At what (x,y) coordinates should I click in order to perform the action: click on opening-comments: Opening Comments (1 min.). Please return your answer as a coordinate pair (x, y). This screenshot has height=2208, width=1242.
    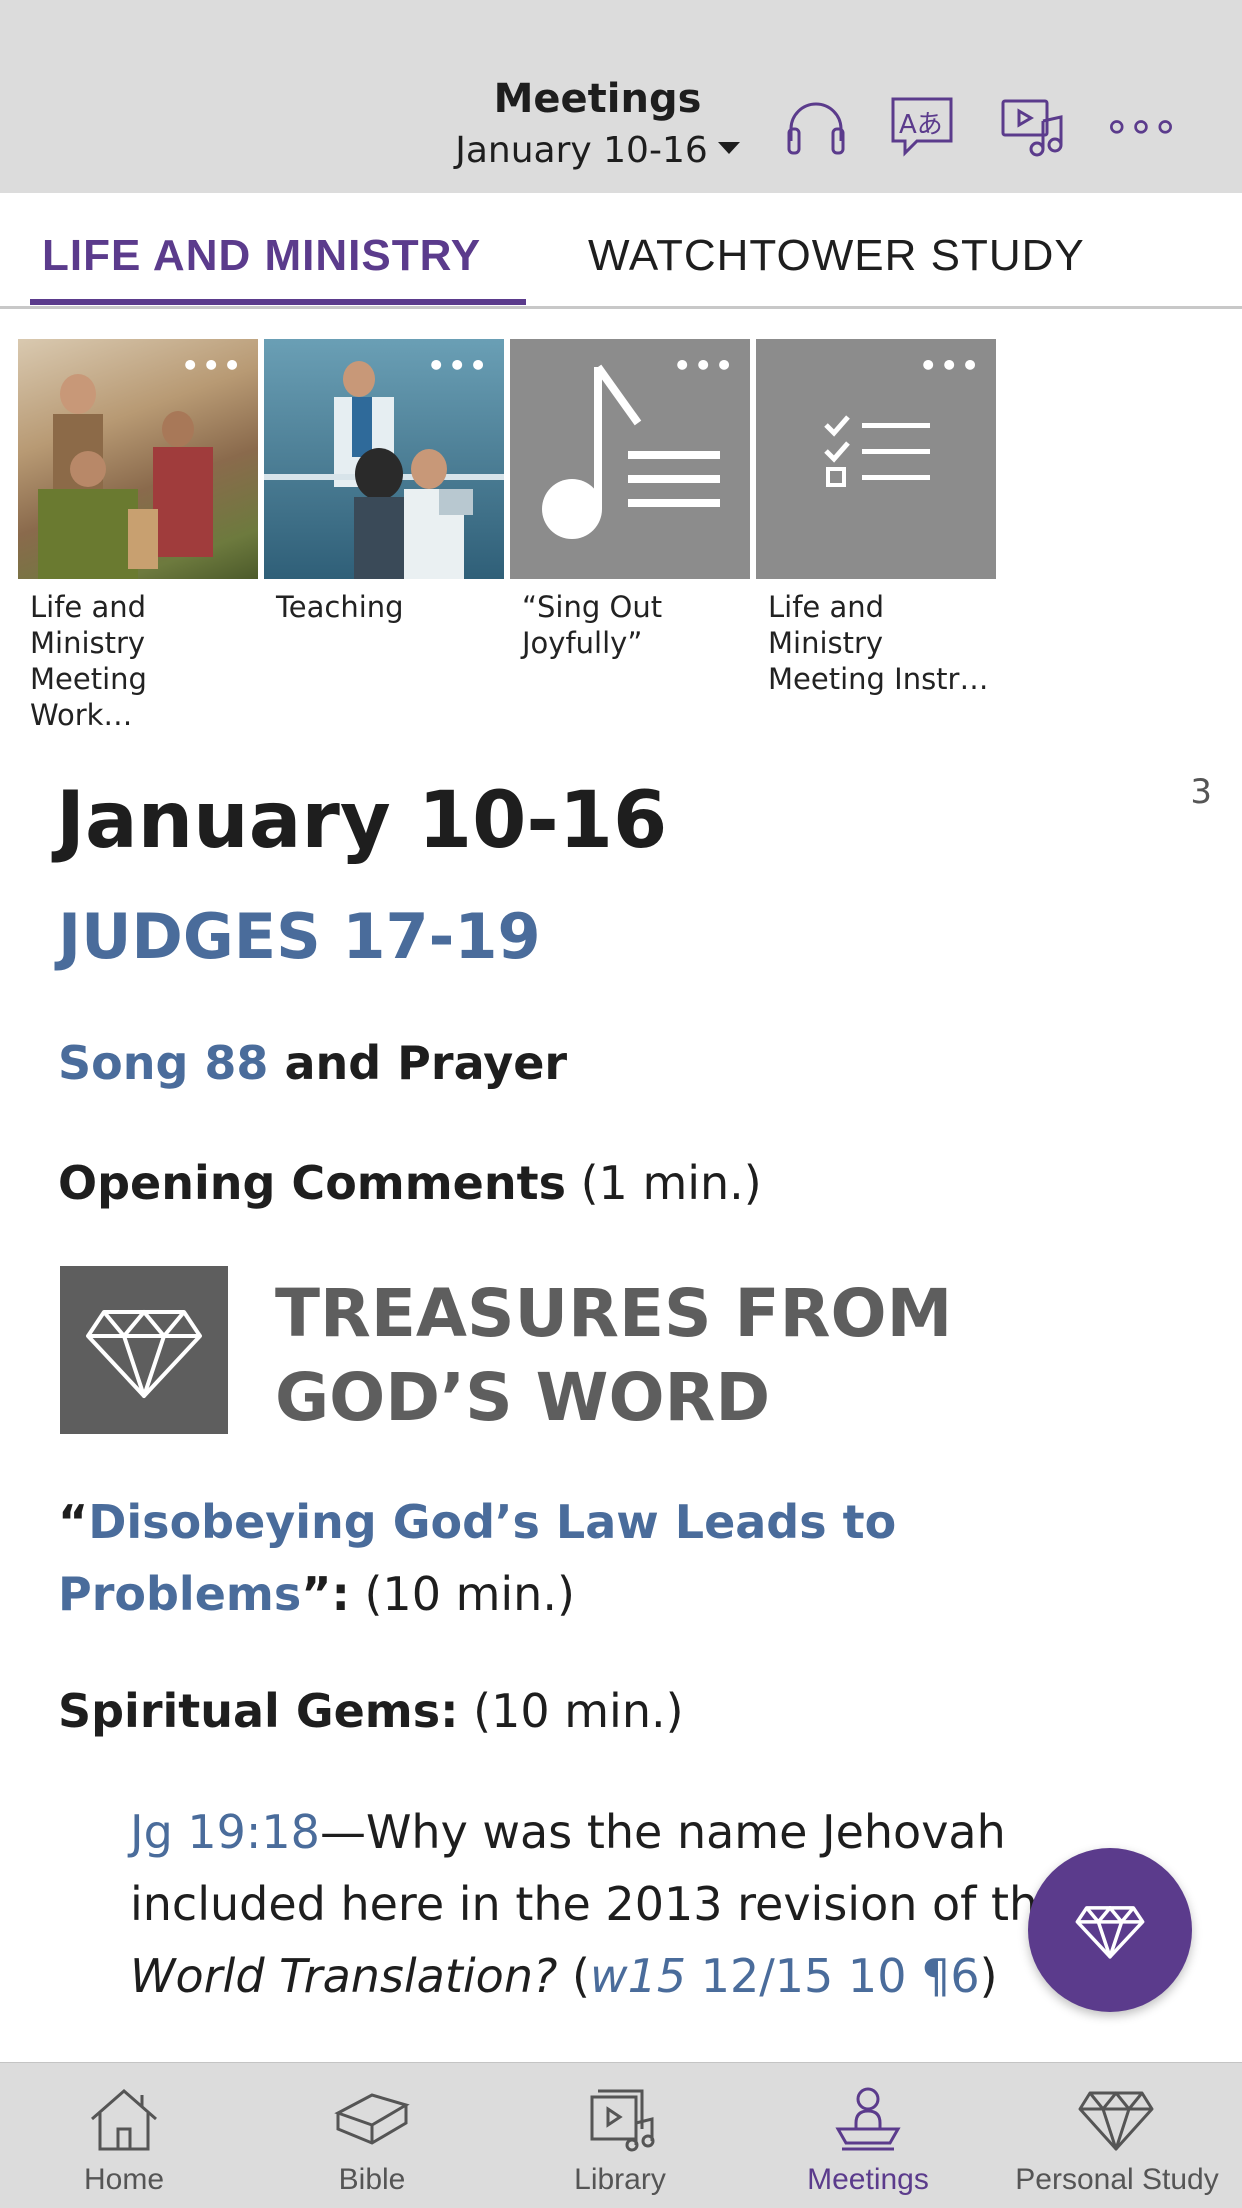
    Looking at the image, I should click on (410, 1183).